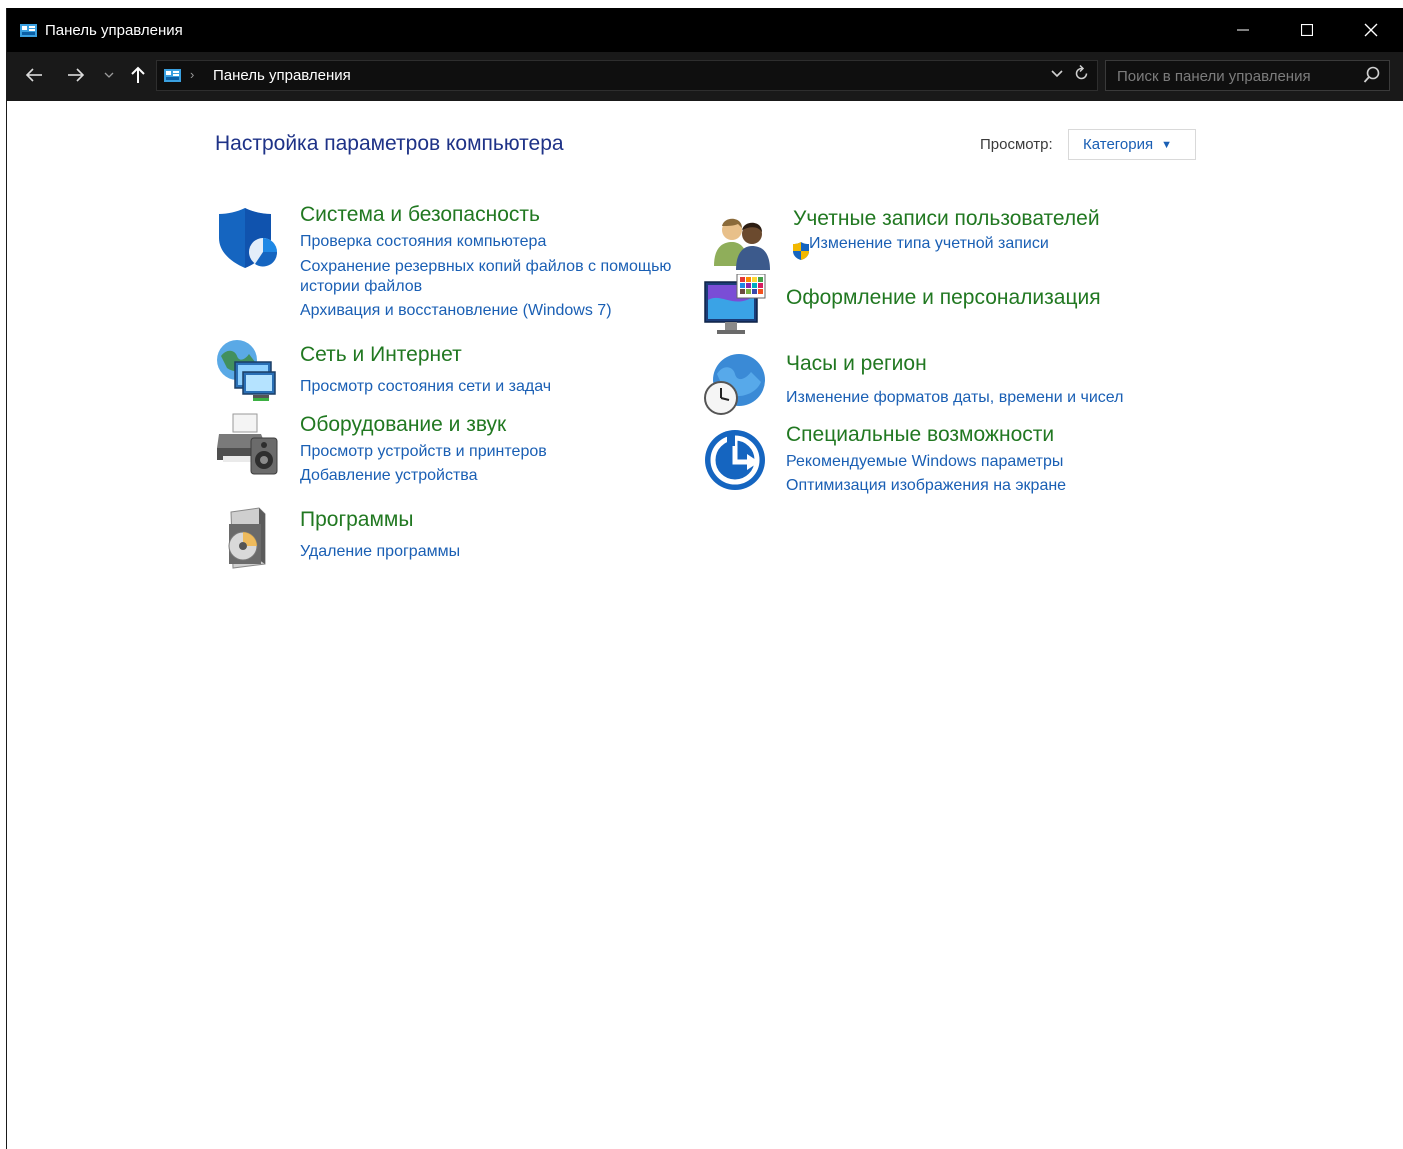 This screenshot has height=1149, width=1403. Describe the element at coordinates (801, 251) in the screenshot. I see `uac-shield-icon` at that location.